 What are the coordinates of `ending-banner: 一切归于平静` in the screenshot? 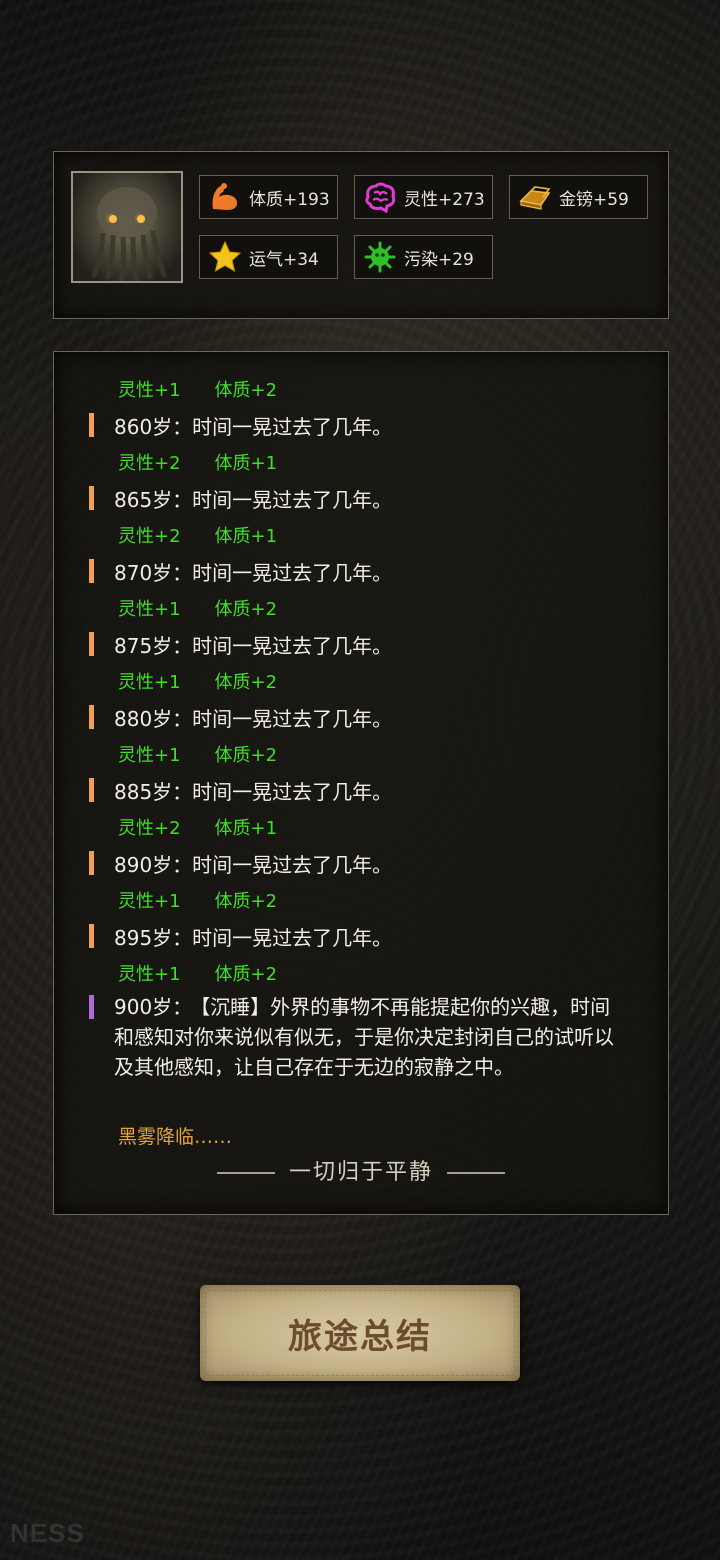 It's located at (361, 1170).